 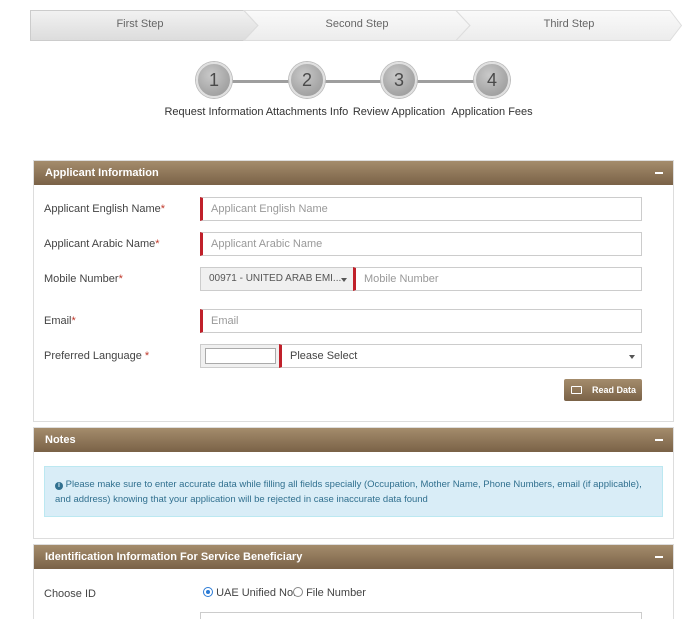 What do you see at coordinates (307, 112) in the screenshot?
I see `progress-label-2: Attachments Info` at bounding box center [307, 112].